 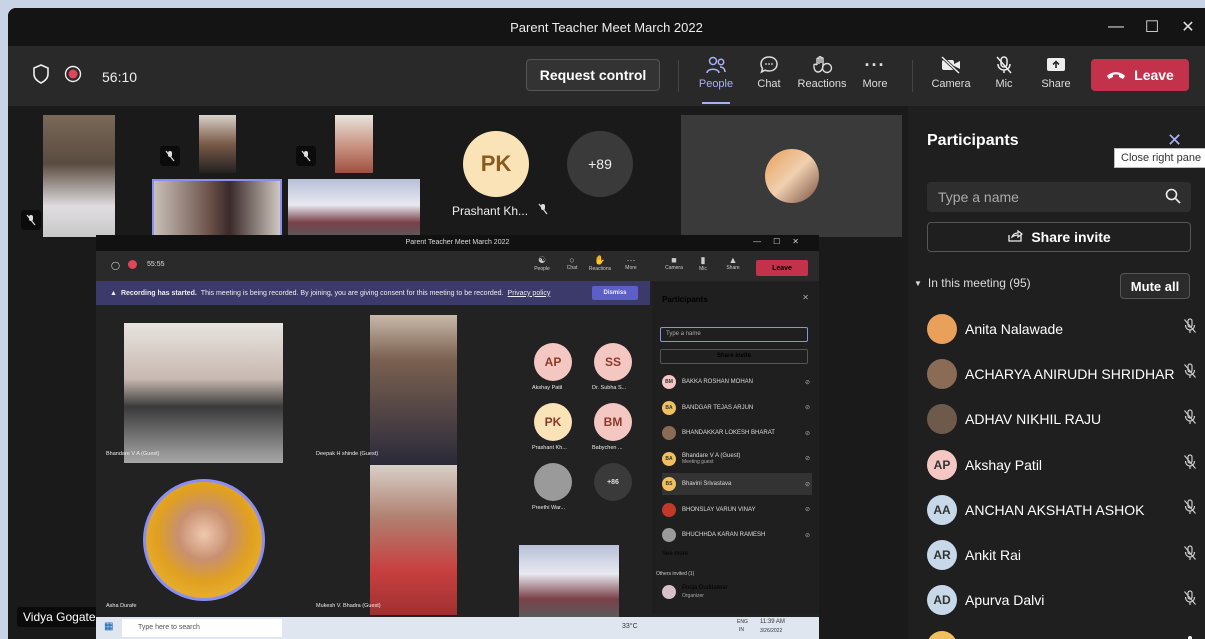 What do you see at coordinates (1062, 600) in the screenshot?
I see `participant-row: AD Apurva Dalvi` at bounding box center [1062, 600].